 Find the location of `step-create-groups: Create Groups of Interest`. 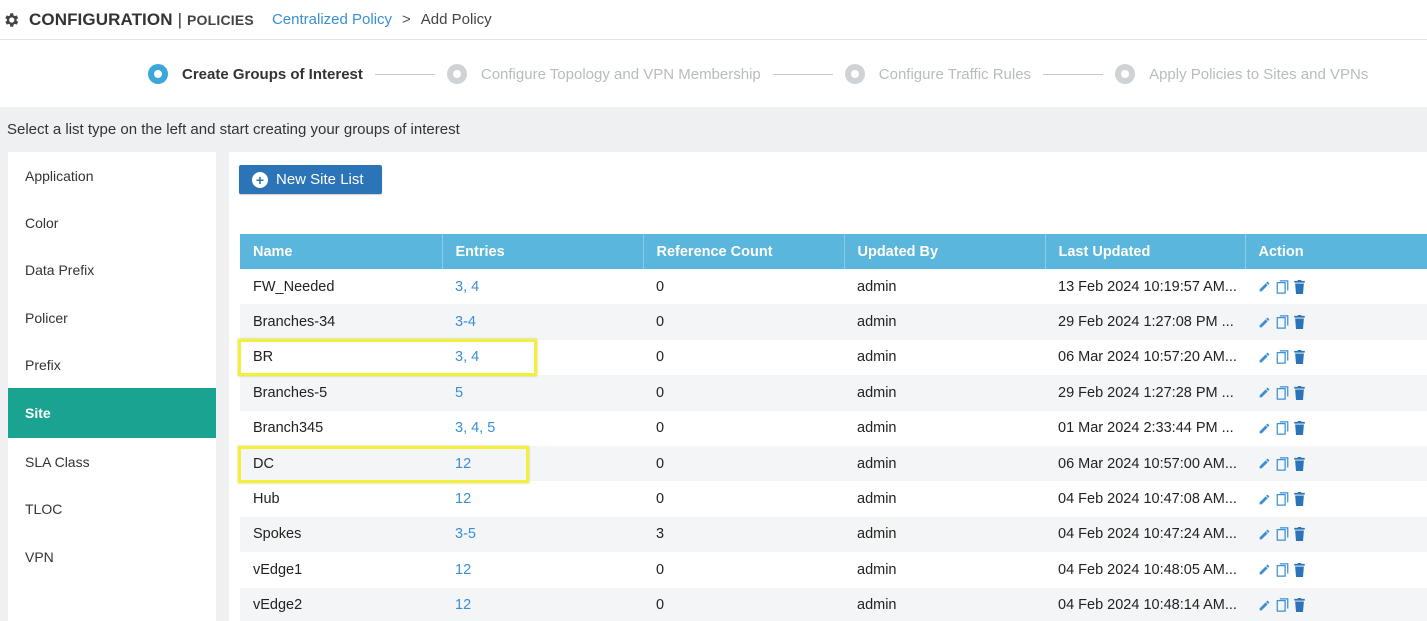

step-create-groups: Create Groups of Interest is located at coordinates (255, 74).